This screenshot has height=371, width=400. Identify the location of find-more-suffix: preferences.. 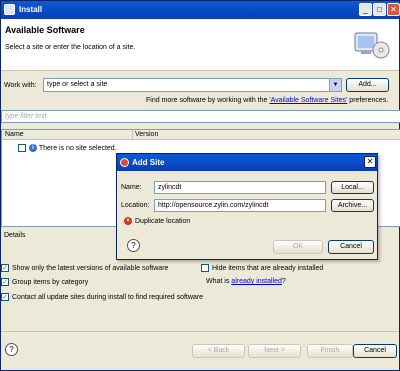
(368, 100).